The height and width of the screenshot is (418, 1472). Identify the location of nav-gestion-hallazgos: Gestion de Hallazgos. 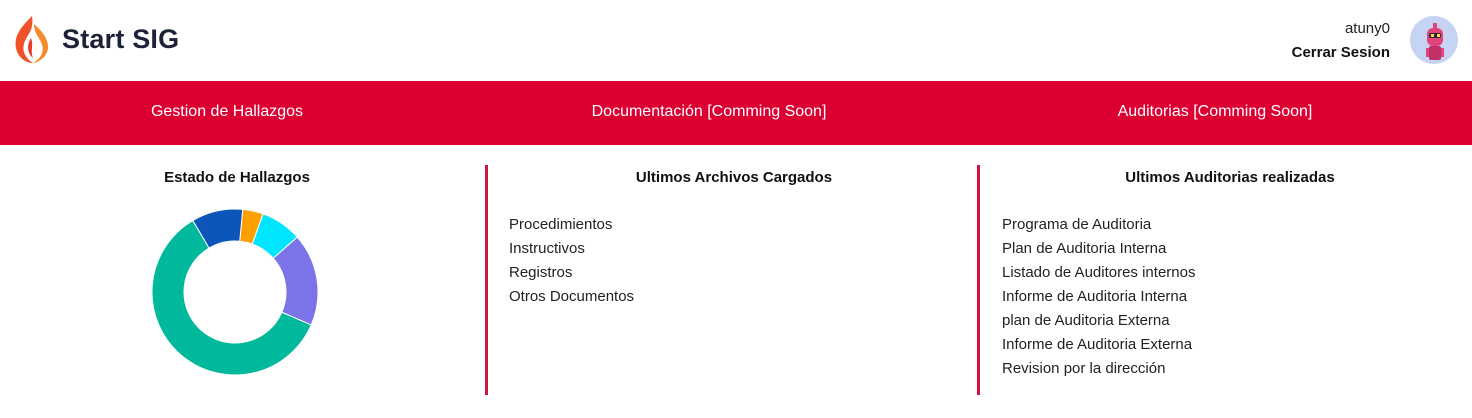
(227, 112).